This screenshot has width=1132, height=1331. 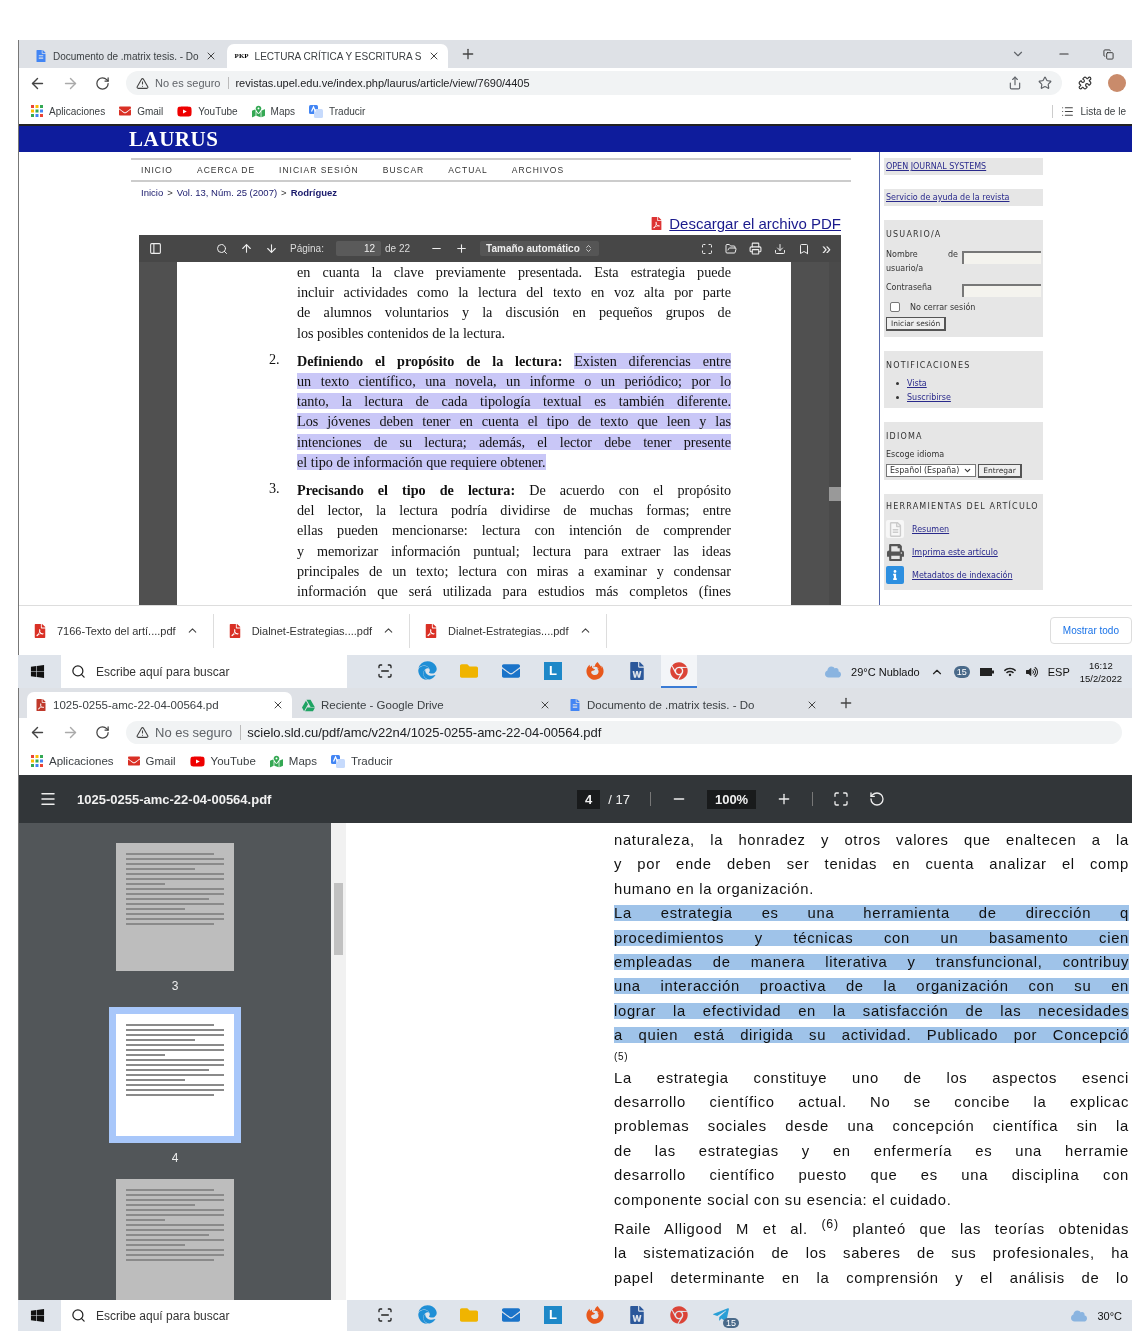 What do you see at coordinates (943, 307) in the screenshot?
I see `checkbox-label: No cerrar sesión` at bounding box center [943, 307].